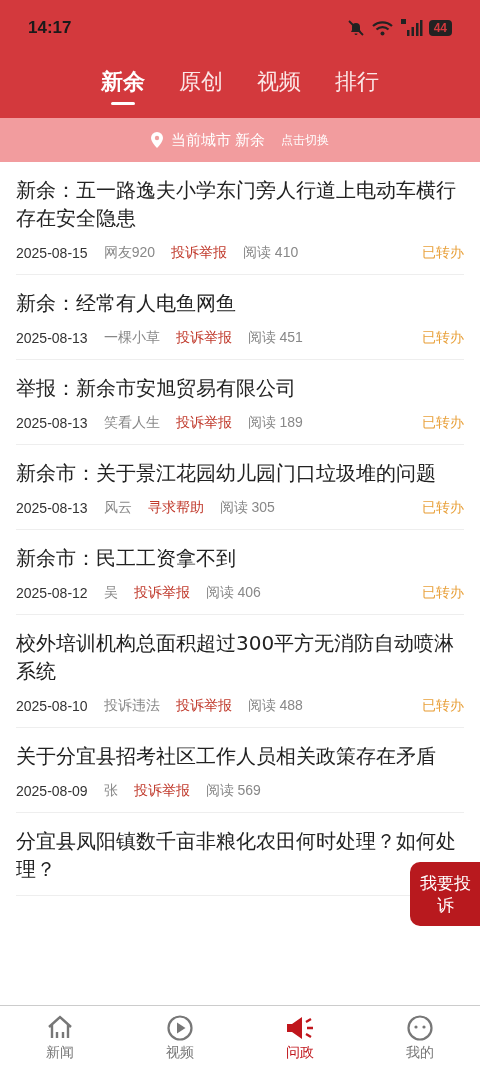 This screenshot has height=1072, width=480. What do you see at coordinates (233, 593) in the screenshot?
I see `read-count: 阅读 406` at bounding box center [233, 593].